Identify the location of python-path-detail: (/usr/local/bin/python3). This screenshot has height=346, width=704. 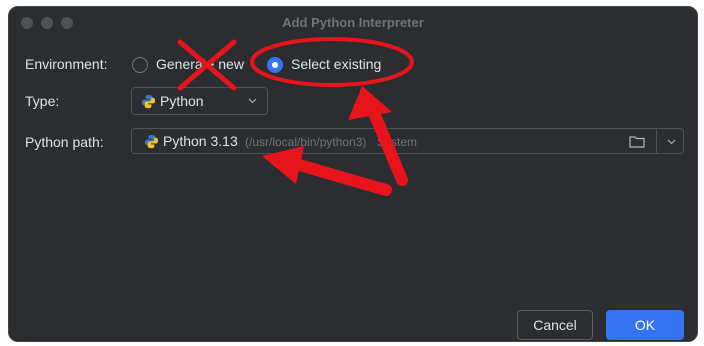
(306, 142).